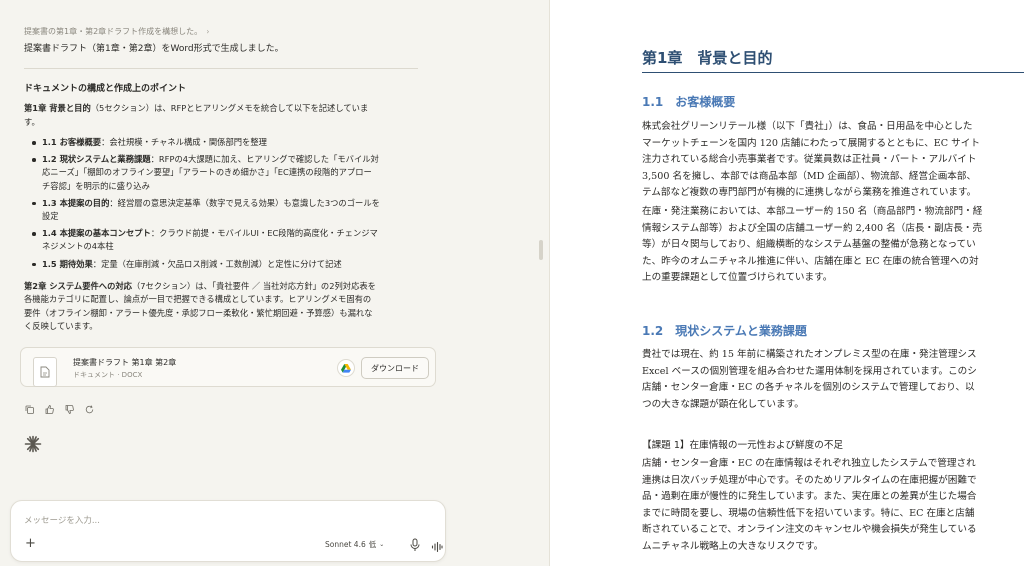 Image resolution: width=1024 pixels, height=566 pixels. What do you see at coordinates (59, 409) in the screenshot?
I see `message-actions` at bounding box center [59, 409].